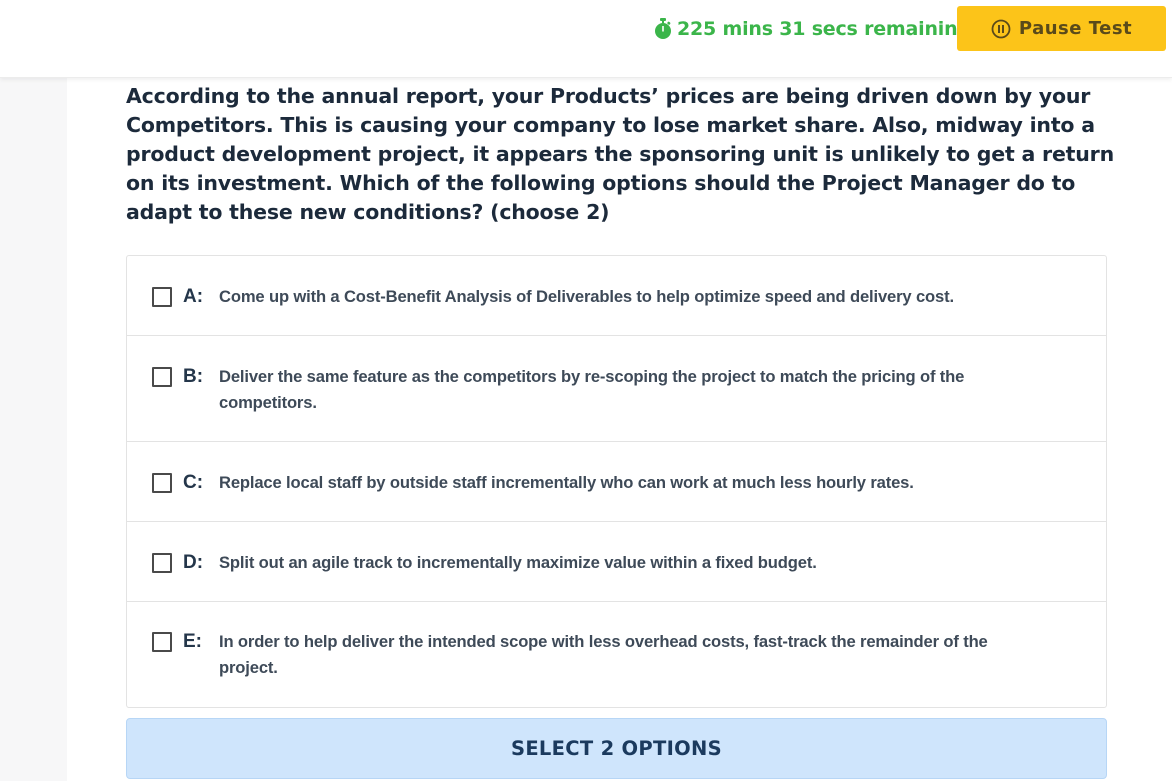 Image resolution: width=1172 pixels, height=781 pixels. I want to click on option-letter: B:, so click(193, 376).